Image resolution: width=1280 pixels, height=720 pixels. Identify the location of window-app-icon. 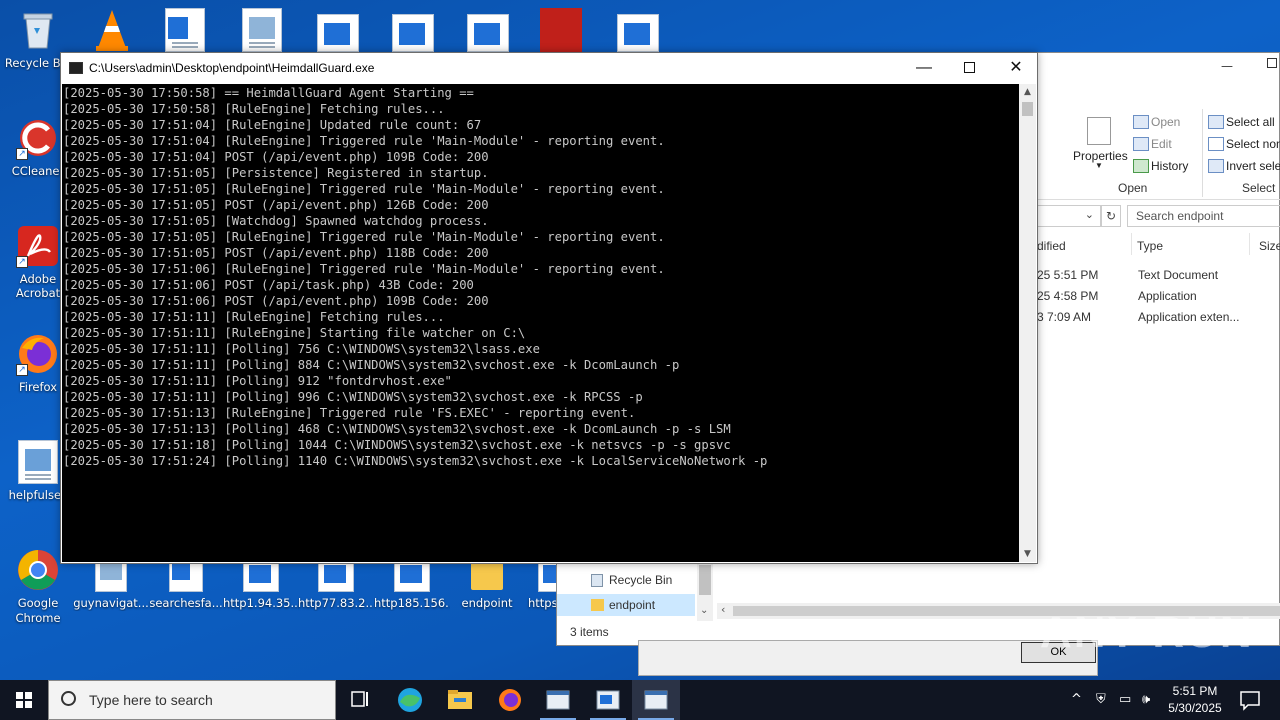
(558, 700).